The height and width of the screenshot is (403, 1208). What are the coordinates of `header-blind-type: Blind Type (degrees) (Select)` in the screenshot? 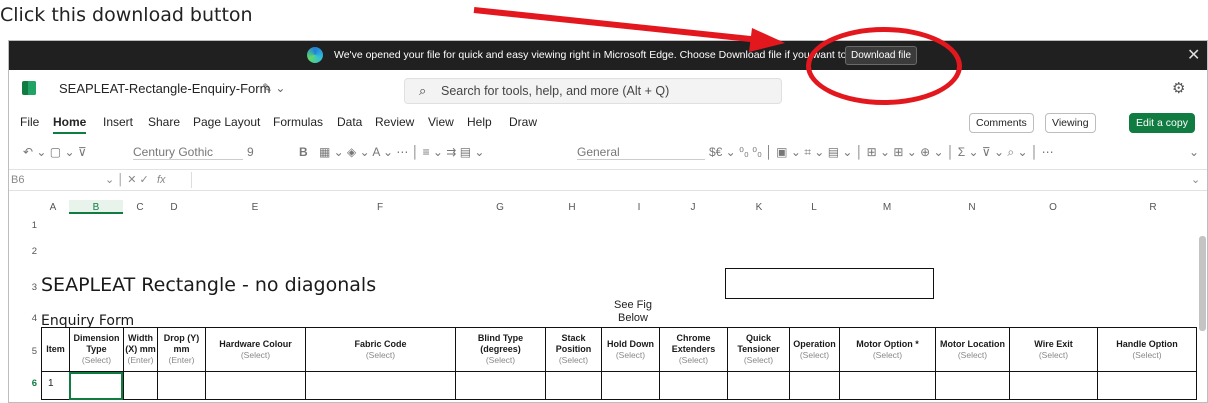 It's located at (500, 349).